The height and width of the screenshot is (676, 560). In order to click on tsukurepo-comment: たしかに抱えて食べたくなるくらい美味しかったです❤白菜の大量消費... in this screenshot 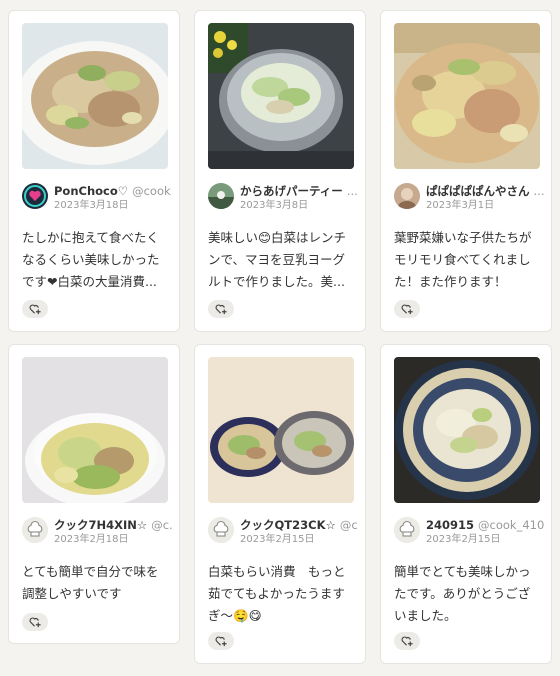, I will do `click(96, 260)`.